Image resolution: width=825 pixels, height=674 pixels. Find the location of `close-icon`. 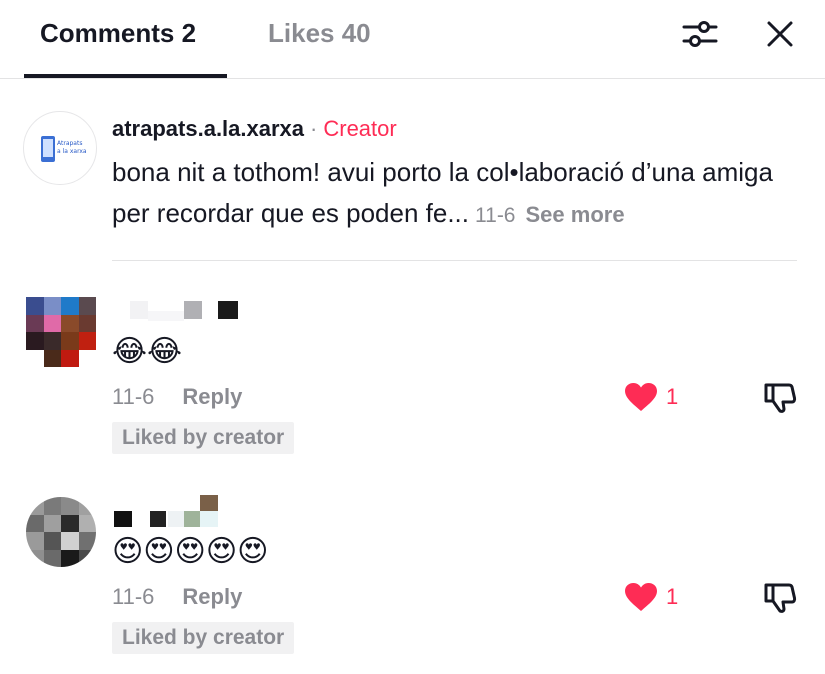

close-icon is located at coordinates (780, 34).